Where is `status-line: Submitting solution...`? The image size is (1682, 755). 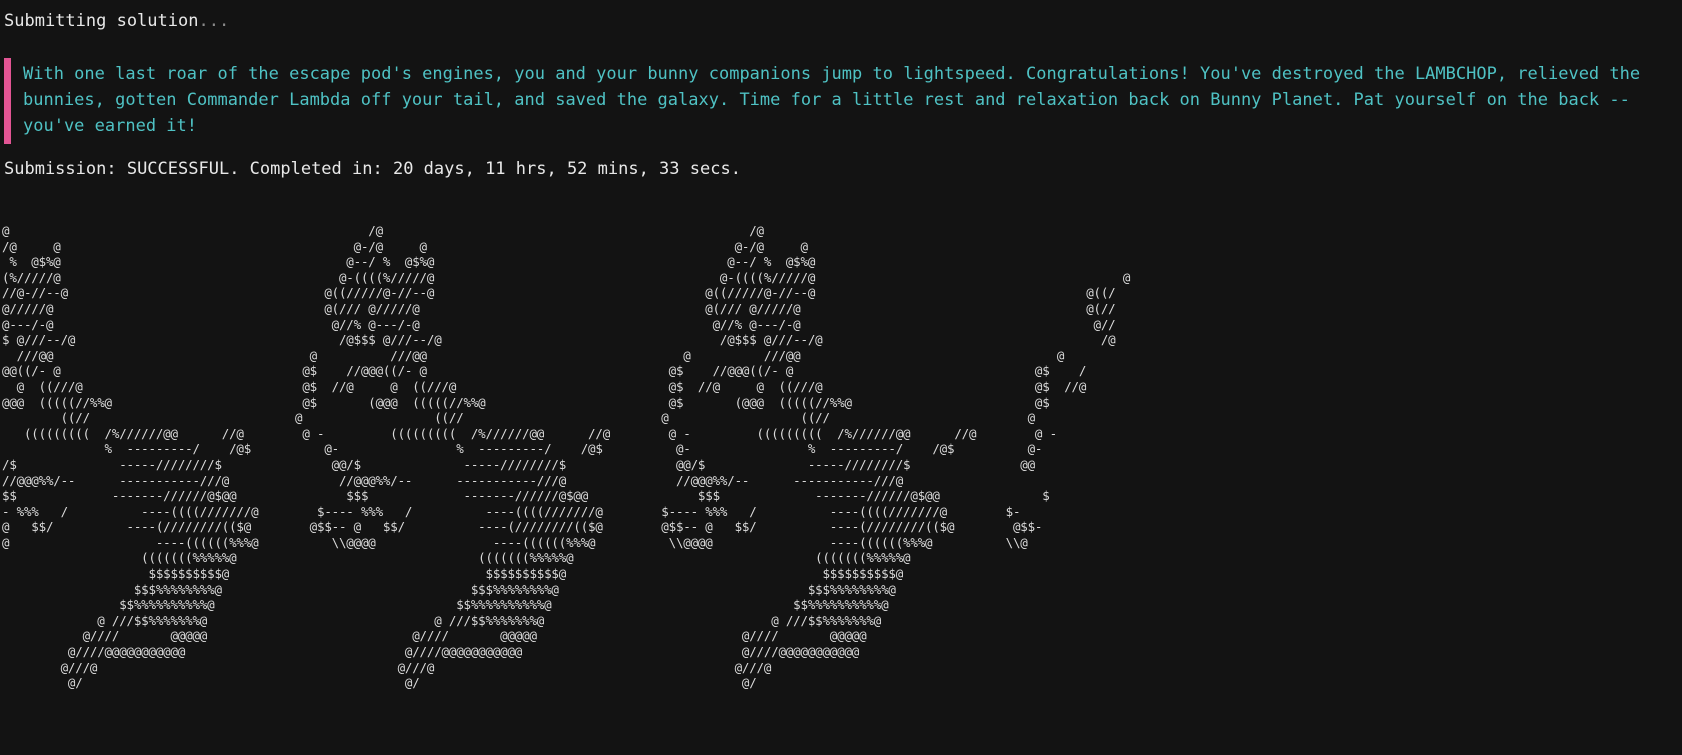
status-line: Submitting solution... is located at coordinates (116, 21).